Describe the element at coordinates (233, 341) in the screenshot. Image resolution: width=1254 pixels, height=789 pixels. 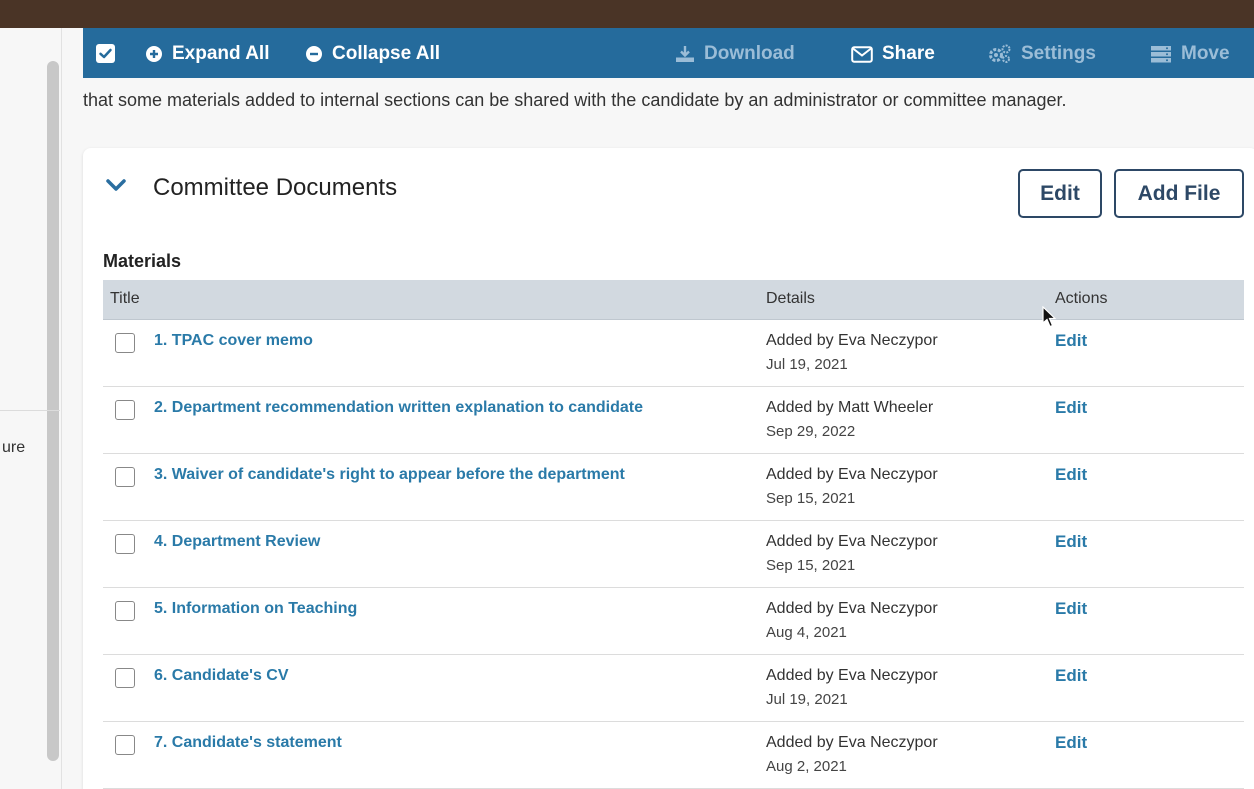
I see `document-link: 1. TPAC cover memo` at that location.